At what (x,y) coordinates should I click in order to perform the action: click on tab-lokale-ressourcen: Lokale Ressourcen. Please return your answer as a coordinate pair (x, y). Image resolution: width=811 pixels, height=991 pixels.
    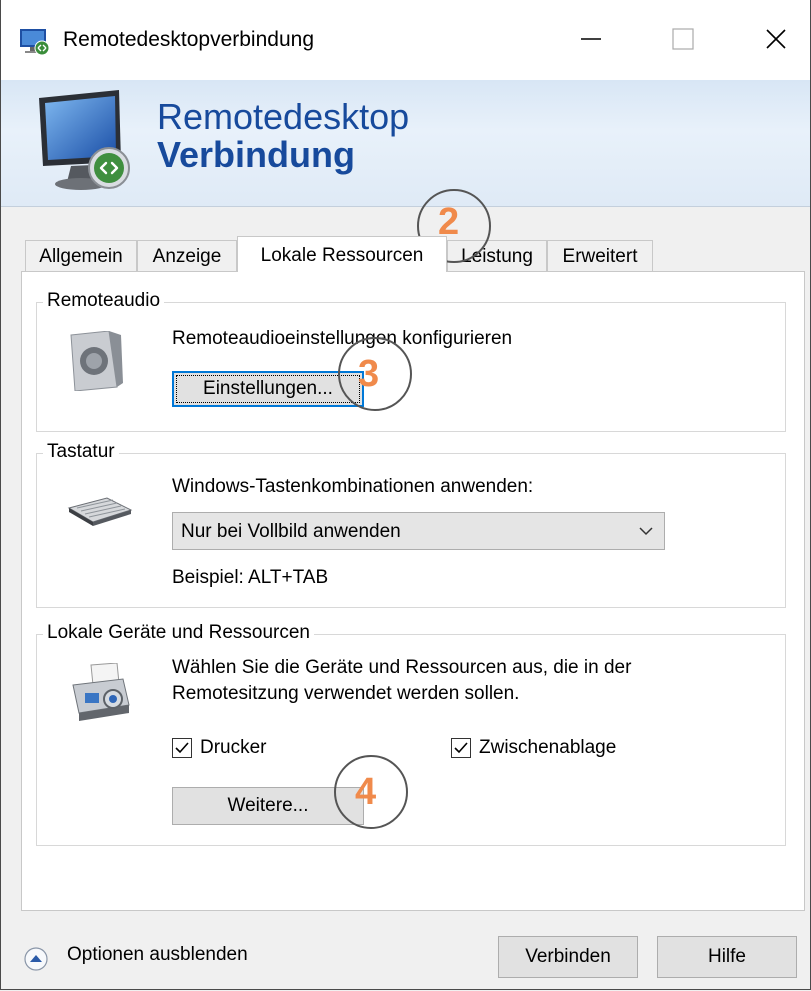
    Looking at the image, I should click on (342, 254).